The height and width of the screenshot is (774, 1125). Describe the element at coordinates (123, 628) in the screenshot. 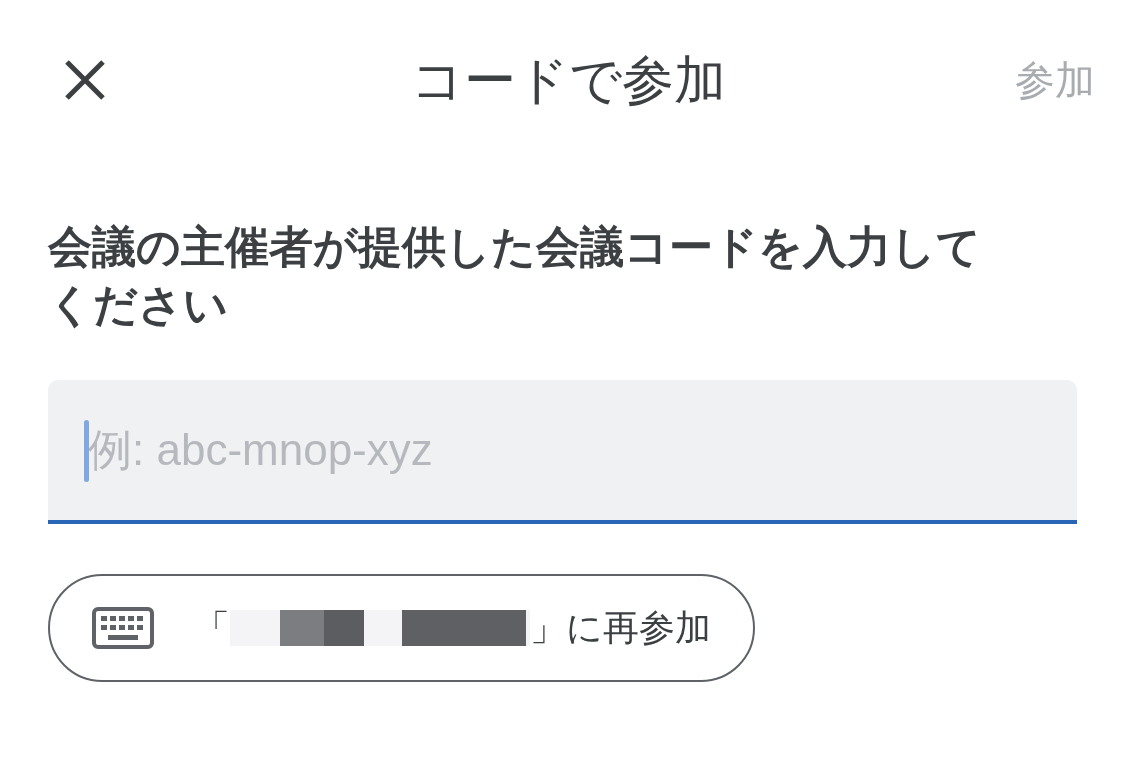

I see `keyboard-icon` at that location.